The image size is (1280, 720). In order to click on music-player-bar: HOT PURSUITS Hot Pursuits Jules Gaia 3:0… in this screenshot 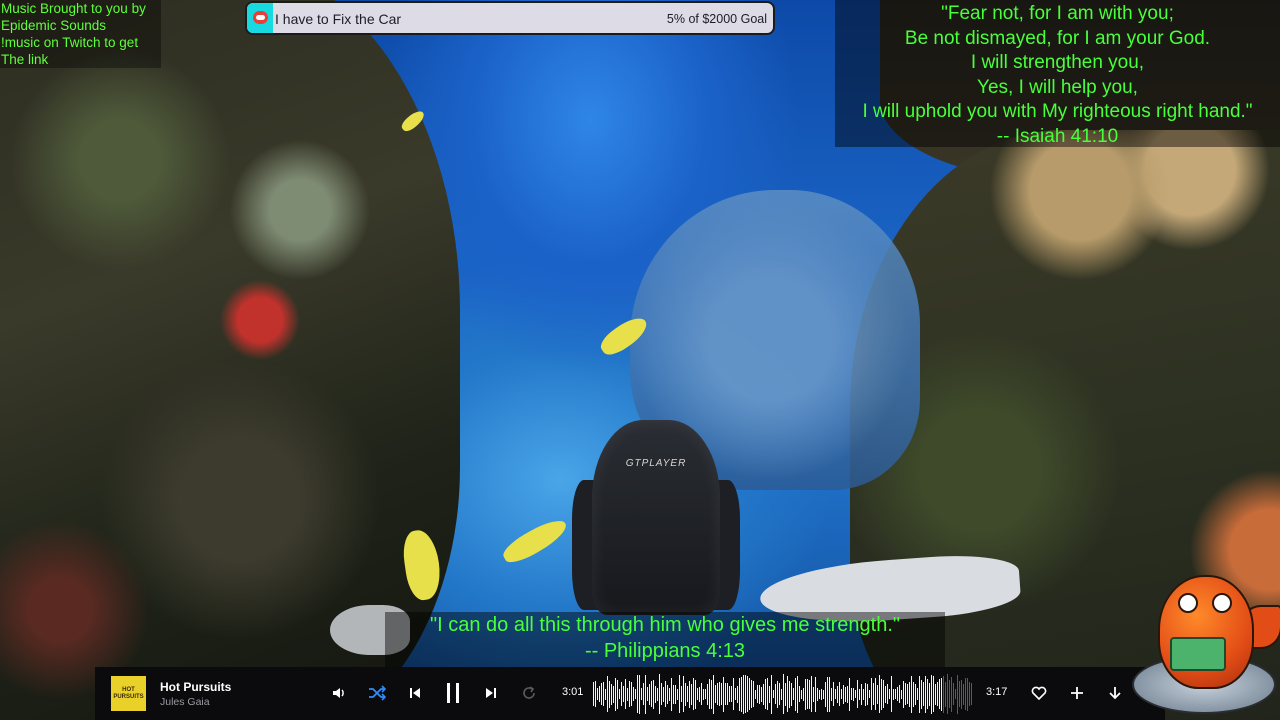, I will do `click(630, 693)`.